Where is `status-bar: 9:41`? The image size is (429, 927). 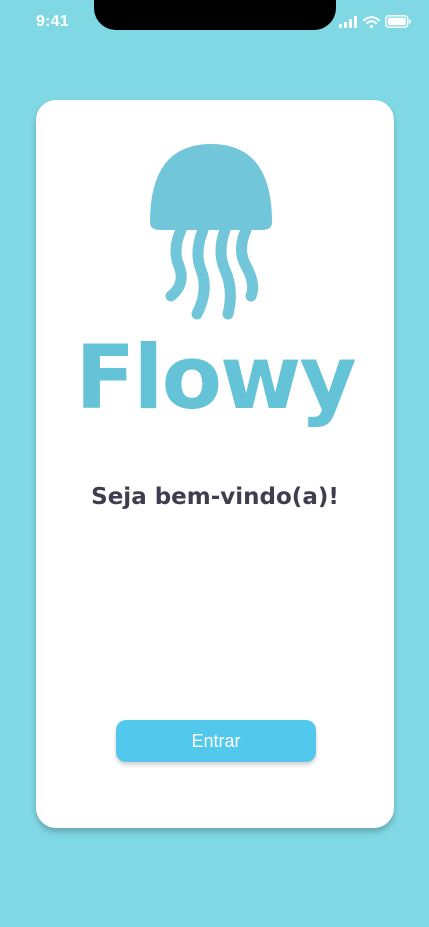
status-bar: 9:41 is located at coordinates (214, 24).